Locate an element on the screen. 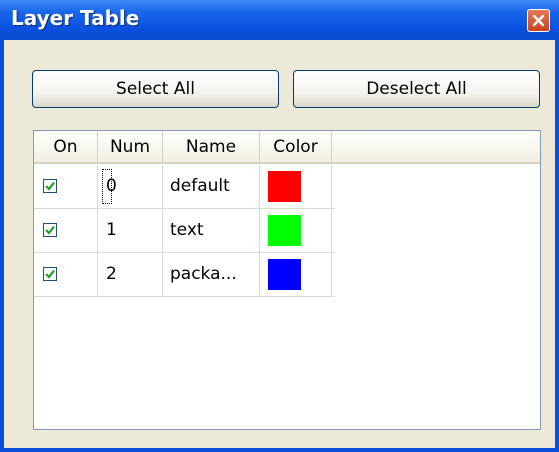 The width and height of the screenshot is (559, 452). num-cell: 2 is located at coordinates (130, 274).